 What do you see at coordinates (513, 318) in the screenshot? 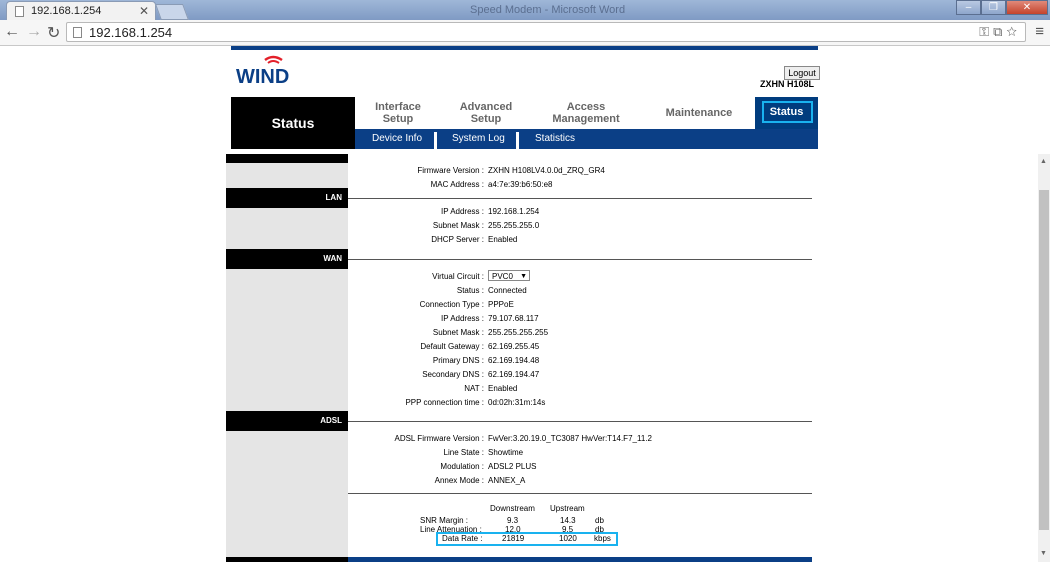
I see `wan-ip-value: 79.107.68.117` at bounding box center [513, 318].